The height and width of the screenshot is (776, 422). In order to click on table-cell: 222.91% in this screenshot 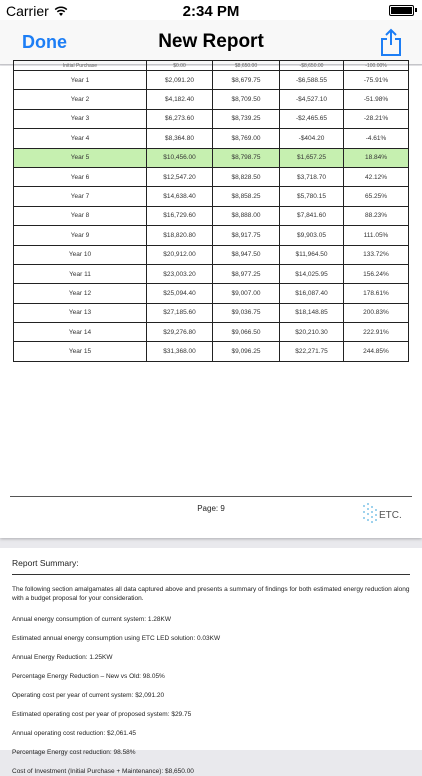, I will do `click(376, 332)`.